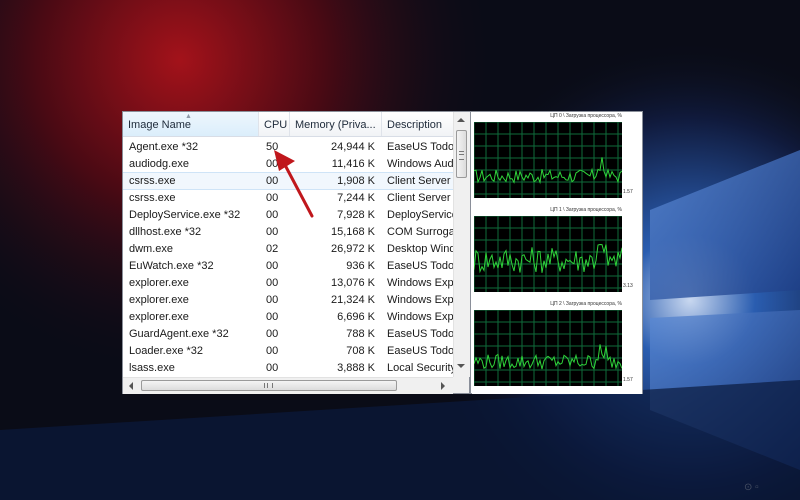 This screenshot has height=500, width=800. Describe the element at coordinates (288, 351) in the screenshot. I see `table-row: Loader.exe *32 00 708 K EaseUS Todo` at that location.